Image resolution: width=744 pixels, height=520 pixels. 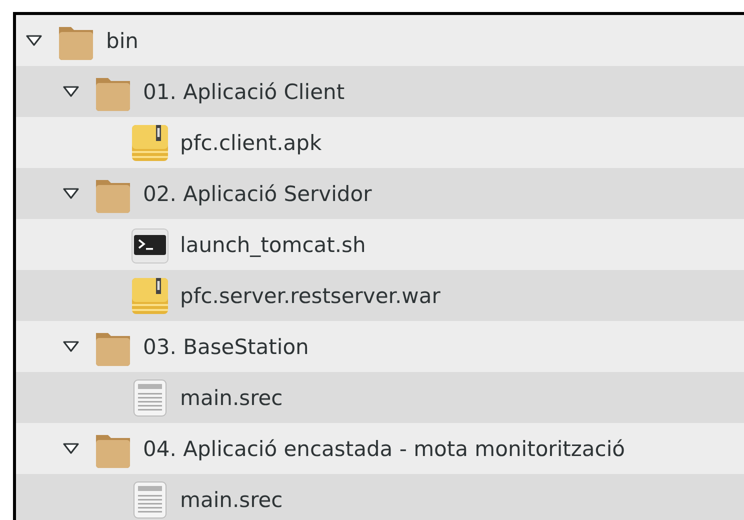 I want to click on file-name: launch_tomcat.sh, so click(x=273, y=244).